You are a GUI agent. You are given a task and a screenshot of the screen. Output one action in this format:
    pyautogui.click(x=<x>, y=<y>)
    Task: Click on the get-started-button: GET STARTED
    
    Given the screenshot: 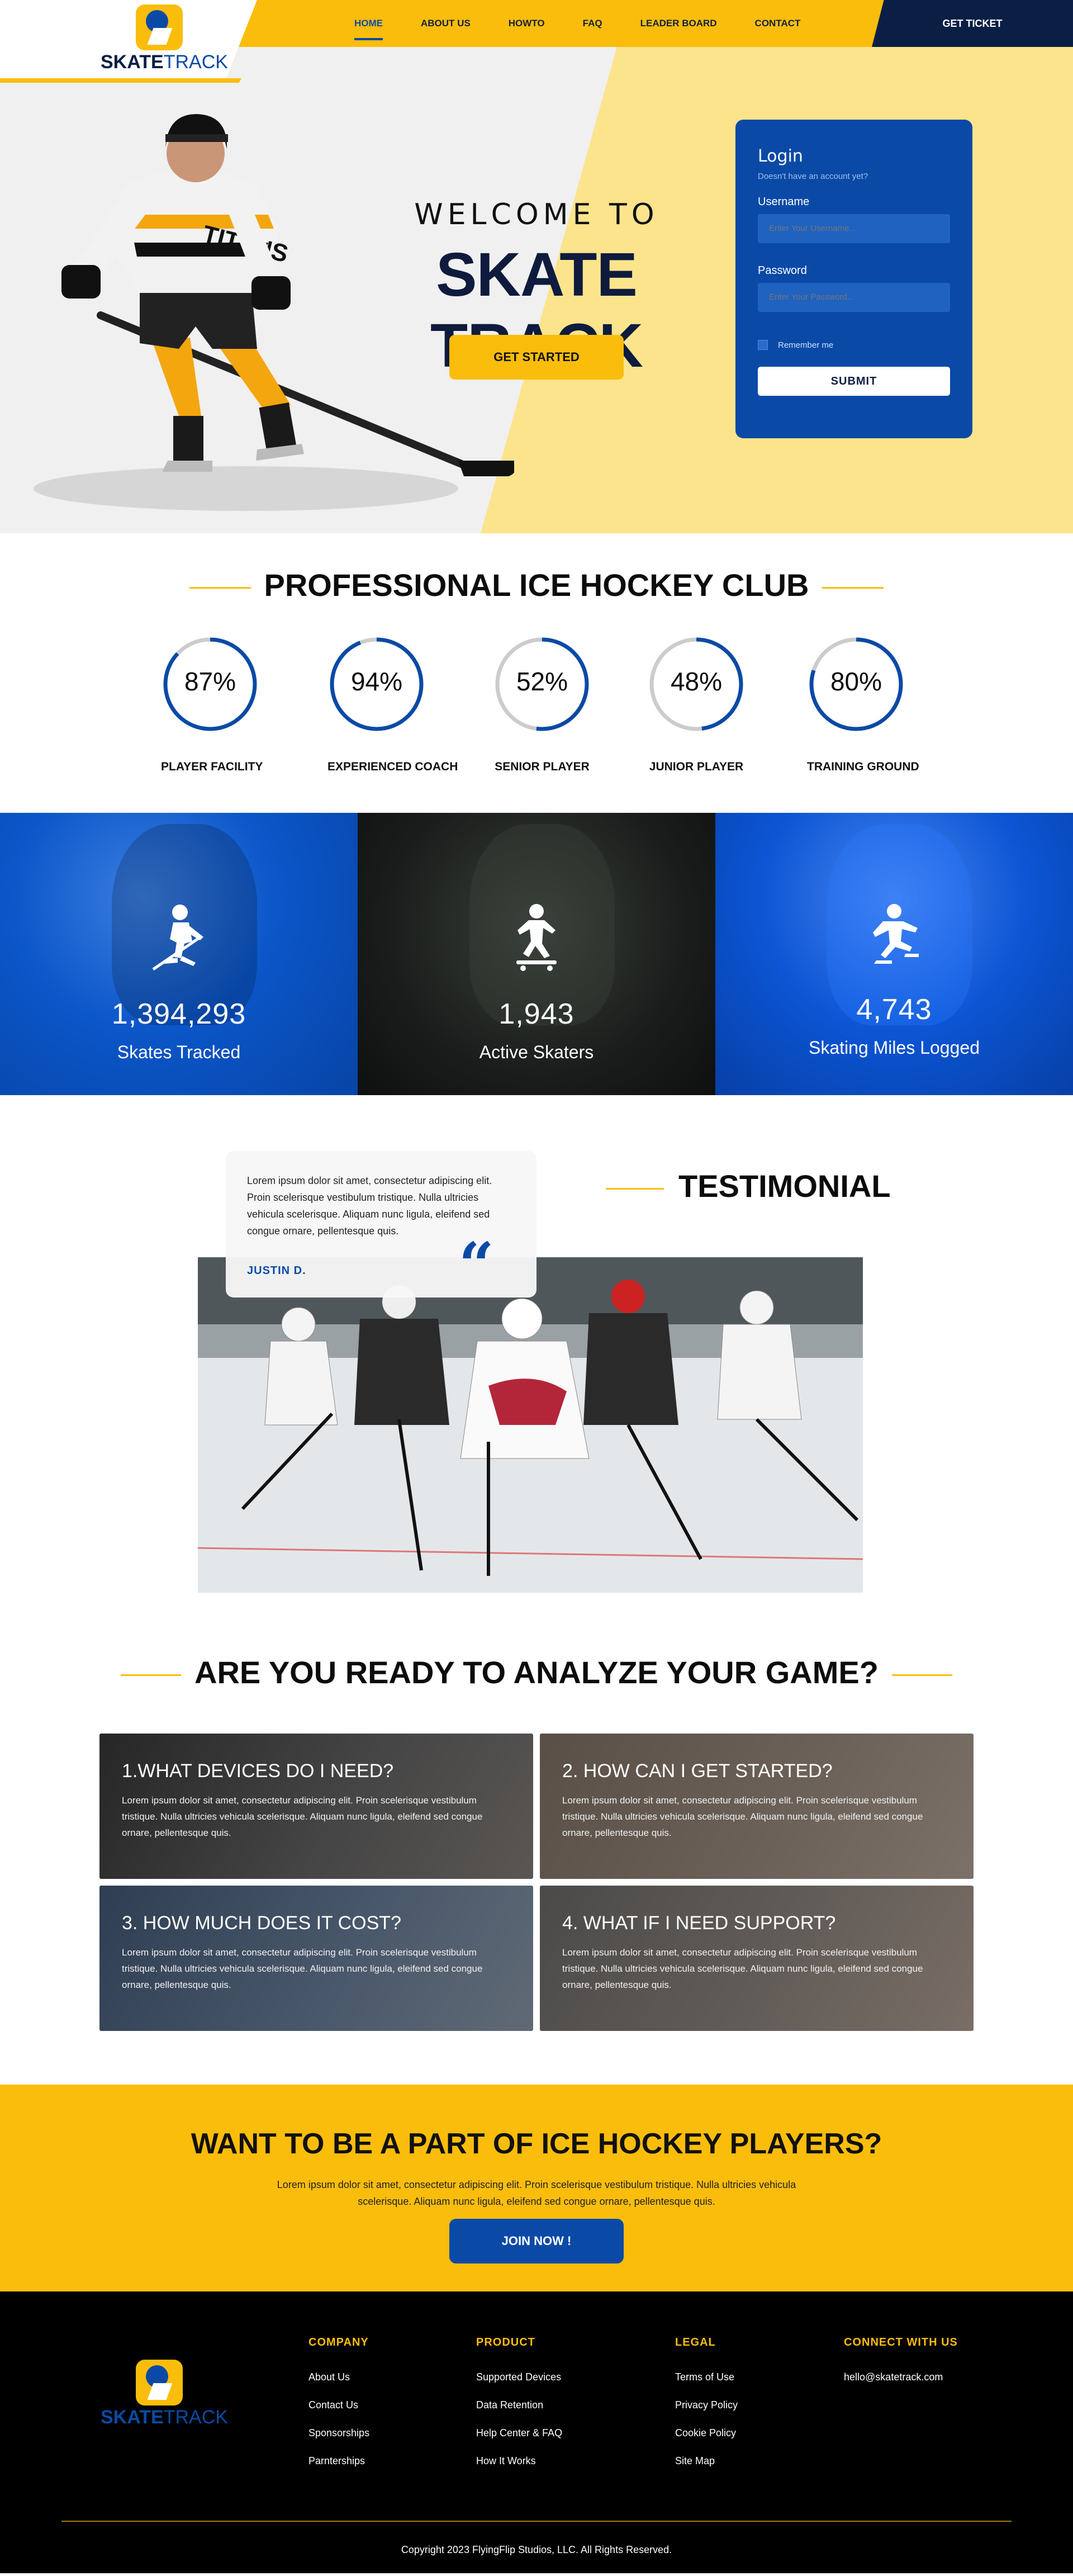 What is the action you would take?
    pyautogui.click(x=536, y=357)
    